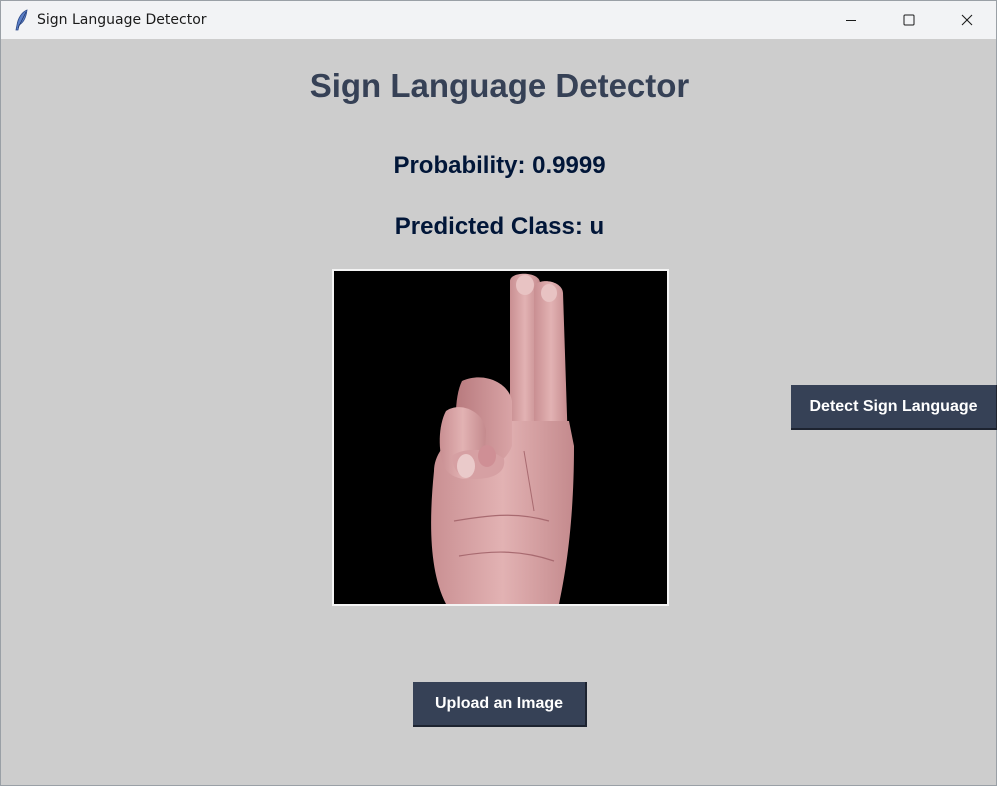 This screenshot has height=786, width=997. What do you see at coordinates (22, 20) in the screenshot?
I see `feather-icon` at bounding box center [22, 20].